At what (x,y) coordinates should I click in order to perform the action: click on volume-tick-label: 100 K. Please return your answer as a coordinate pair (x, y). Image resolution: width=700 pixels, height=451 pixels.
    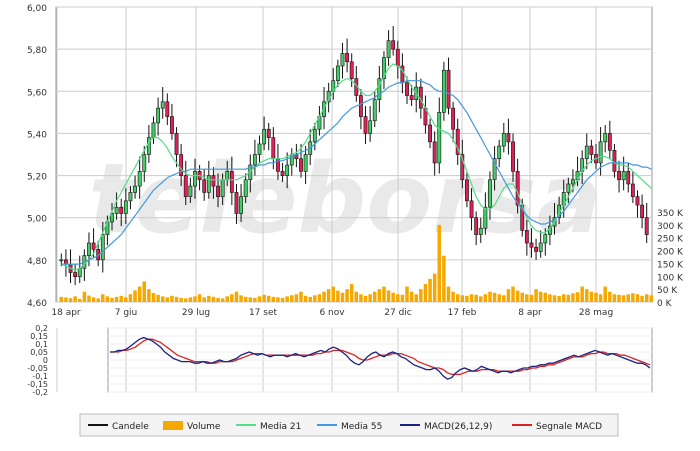
    Looking at the image, I should click on (670, 278).